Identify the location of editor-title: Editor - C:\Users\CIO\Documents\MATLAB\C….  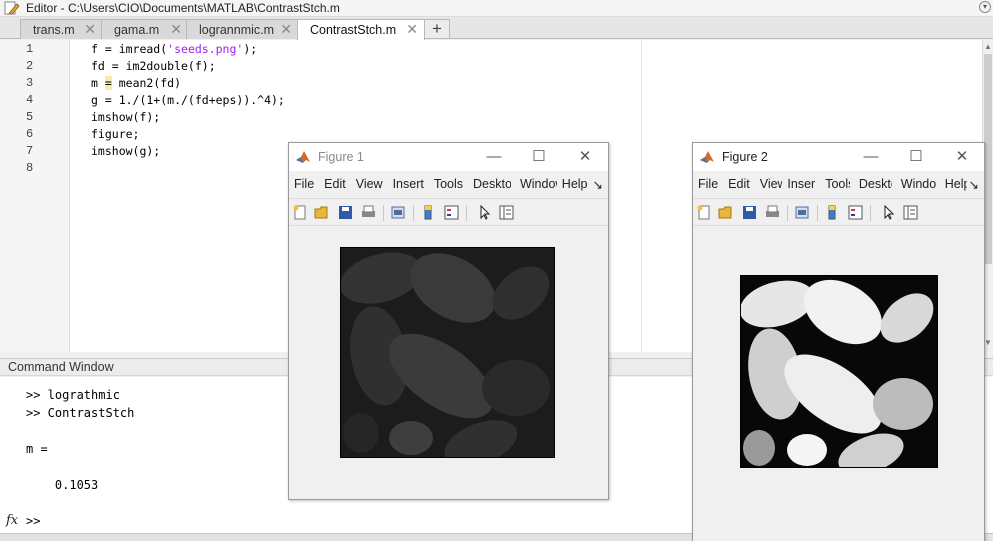
(183, 8).